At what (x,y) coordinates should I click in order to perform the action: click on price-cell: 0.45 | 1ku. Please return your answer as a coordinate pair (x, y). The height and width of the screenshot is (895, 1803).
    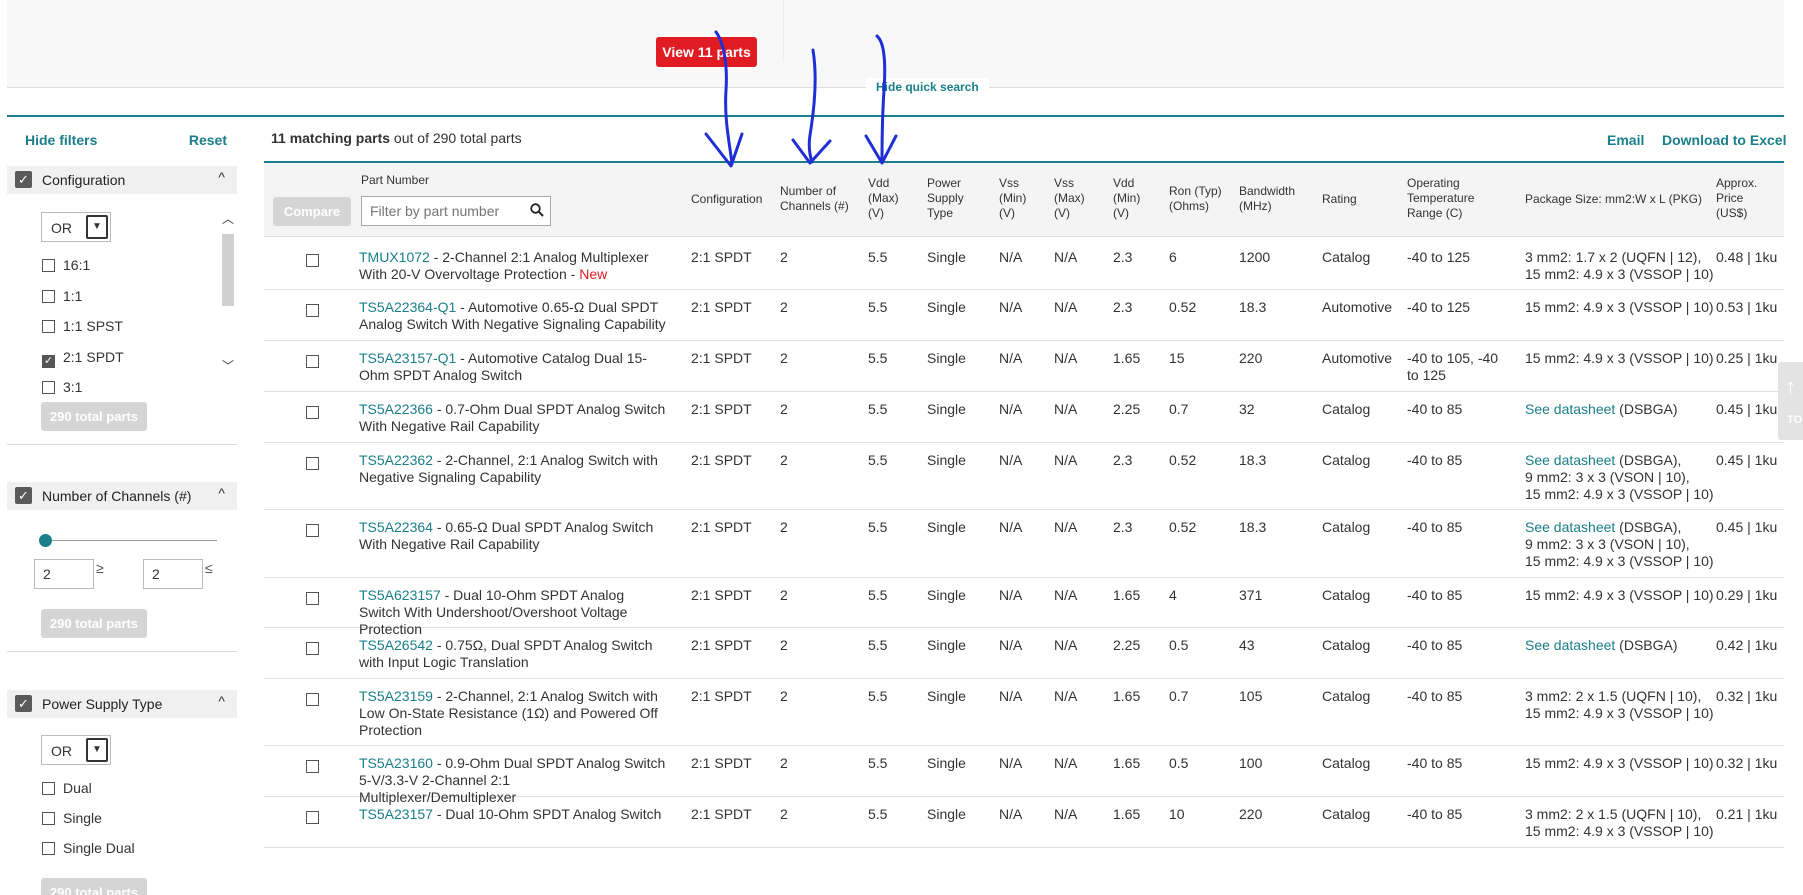
    Looking at the image, I should click on (1747, 460).